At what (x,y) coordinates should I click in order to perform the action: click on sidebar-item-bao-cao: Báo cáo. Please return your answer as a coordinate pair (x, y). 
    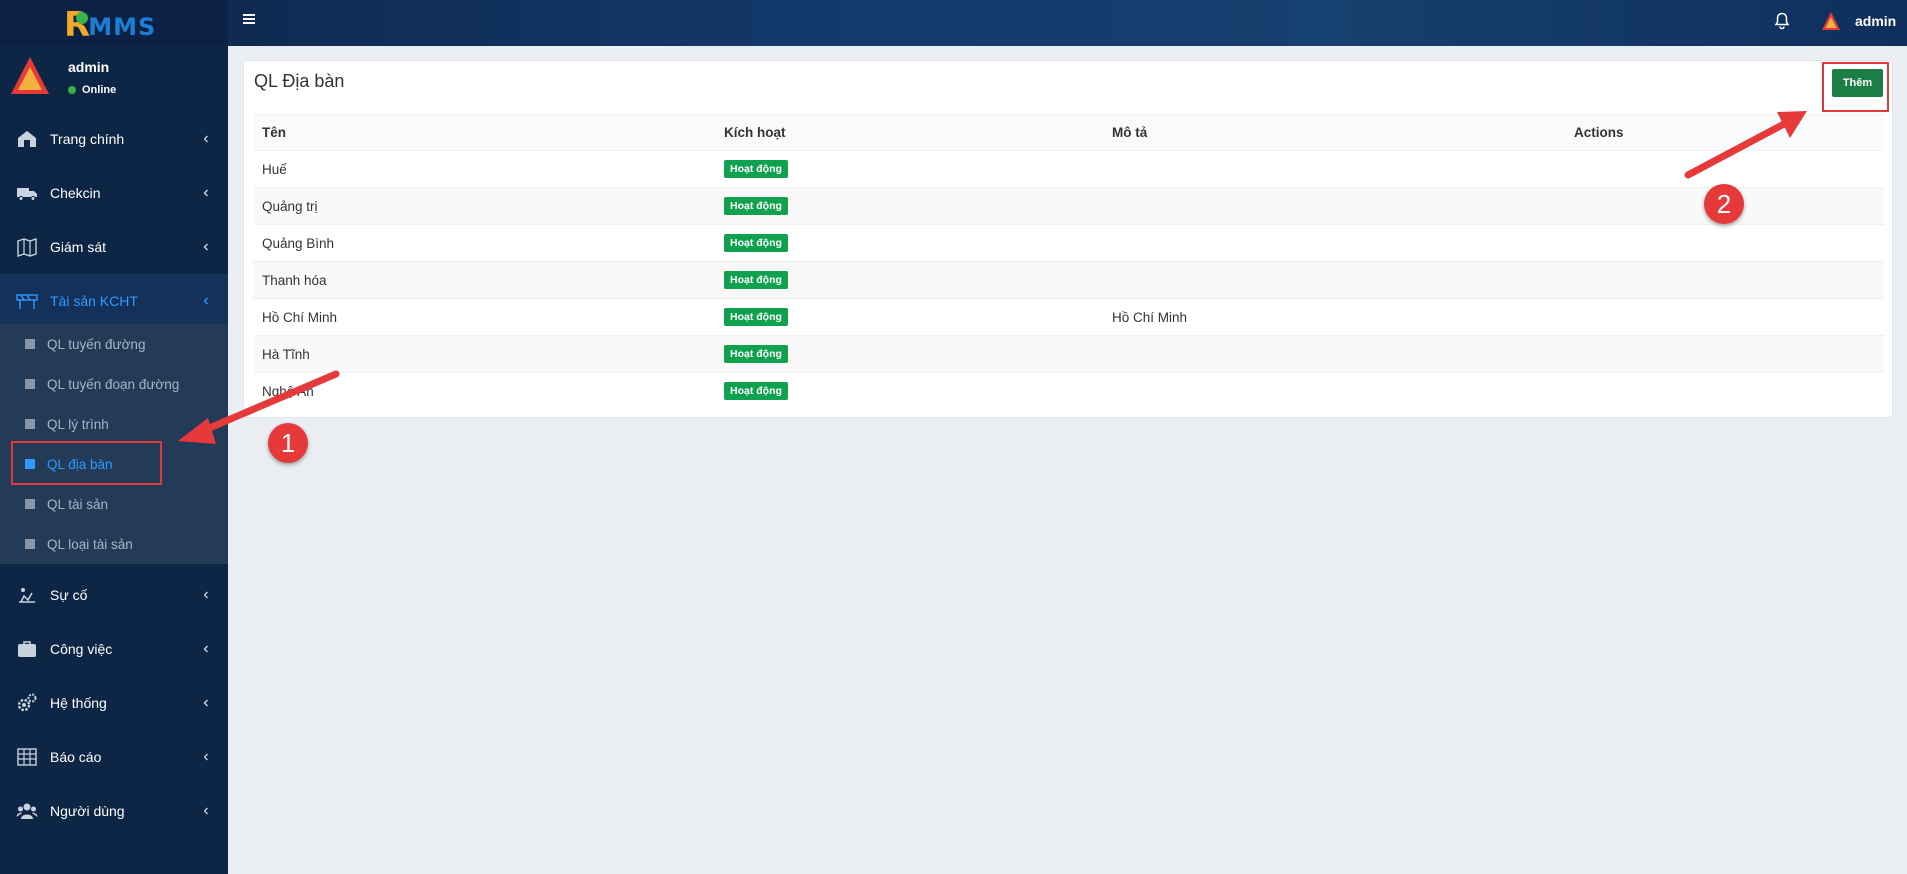
    Looking at the image, I should click on (114, 757).